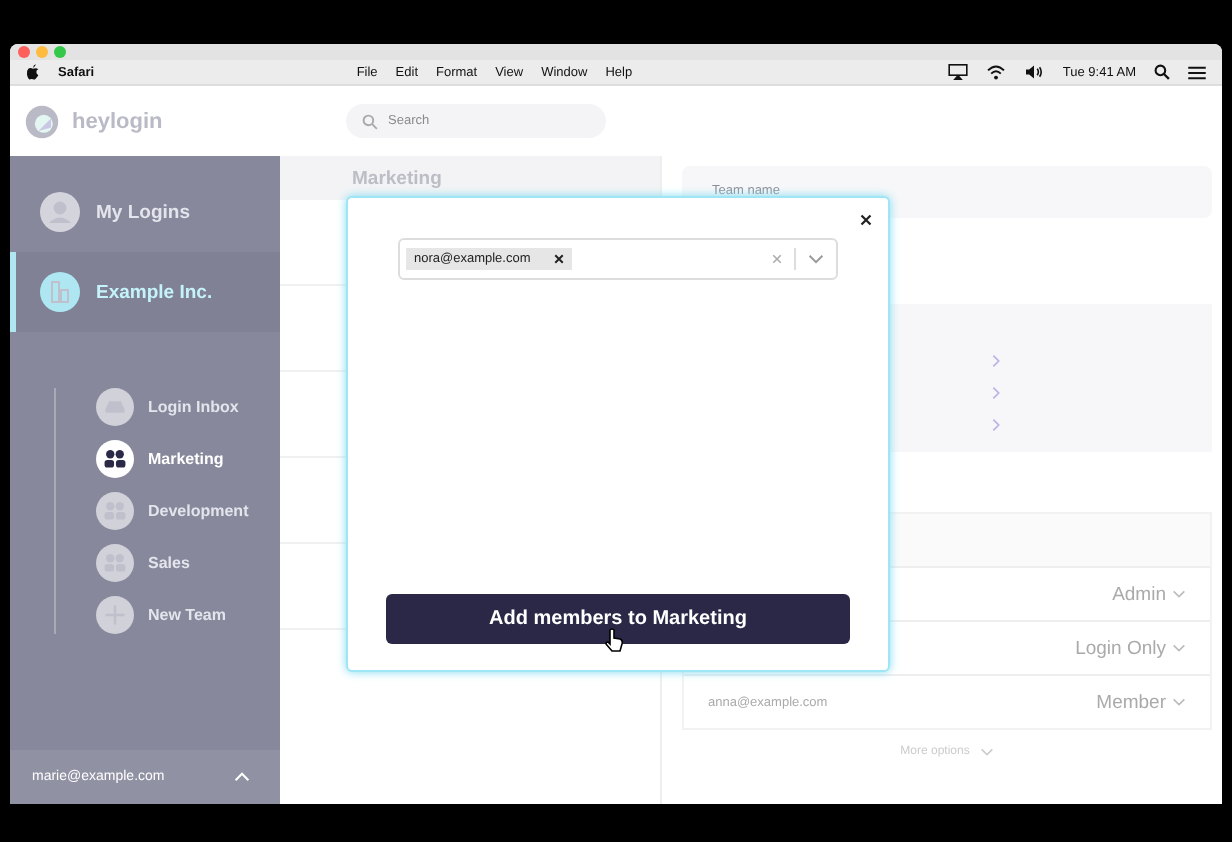 This screenshot has height=842, width=1232. I want to click on team-item: Marketing, so click(188, 459).